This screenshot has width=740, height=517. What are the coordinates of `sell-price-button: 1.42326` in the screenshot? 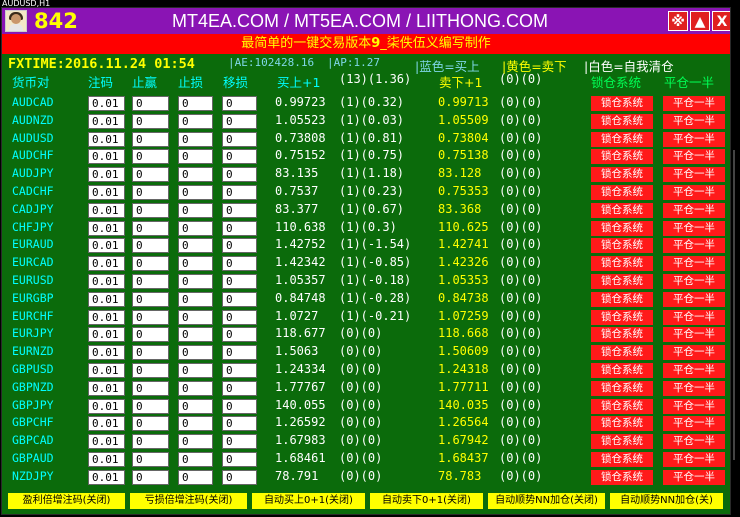 It's located at (468, 263).